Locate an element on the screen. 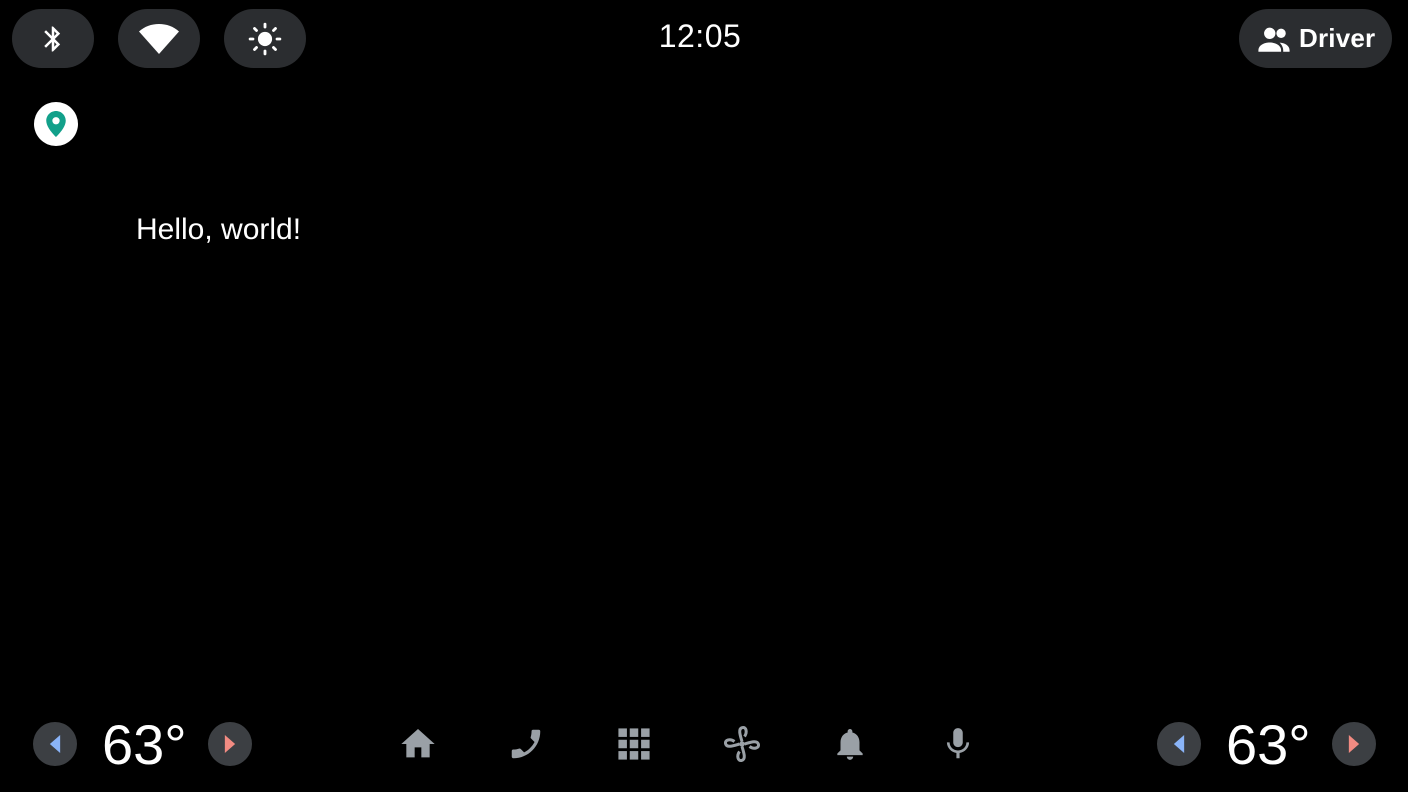 This screenshot has width=1408, height=792. phone-icon is located at coordinates (526, 744).